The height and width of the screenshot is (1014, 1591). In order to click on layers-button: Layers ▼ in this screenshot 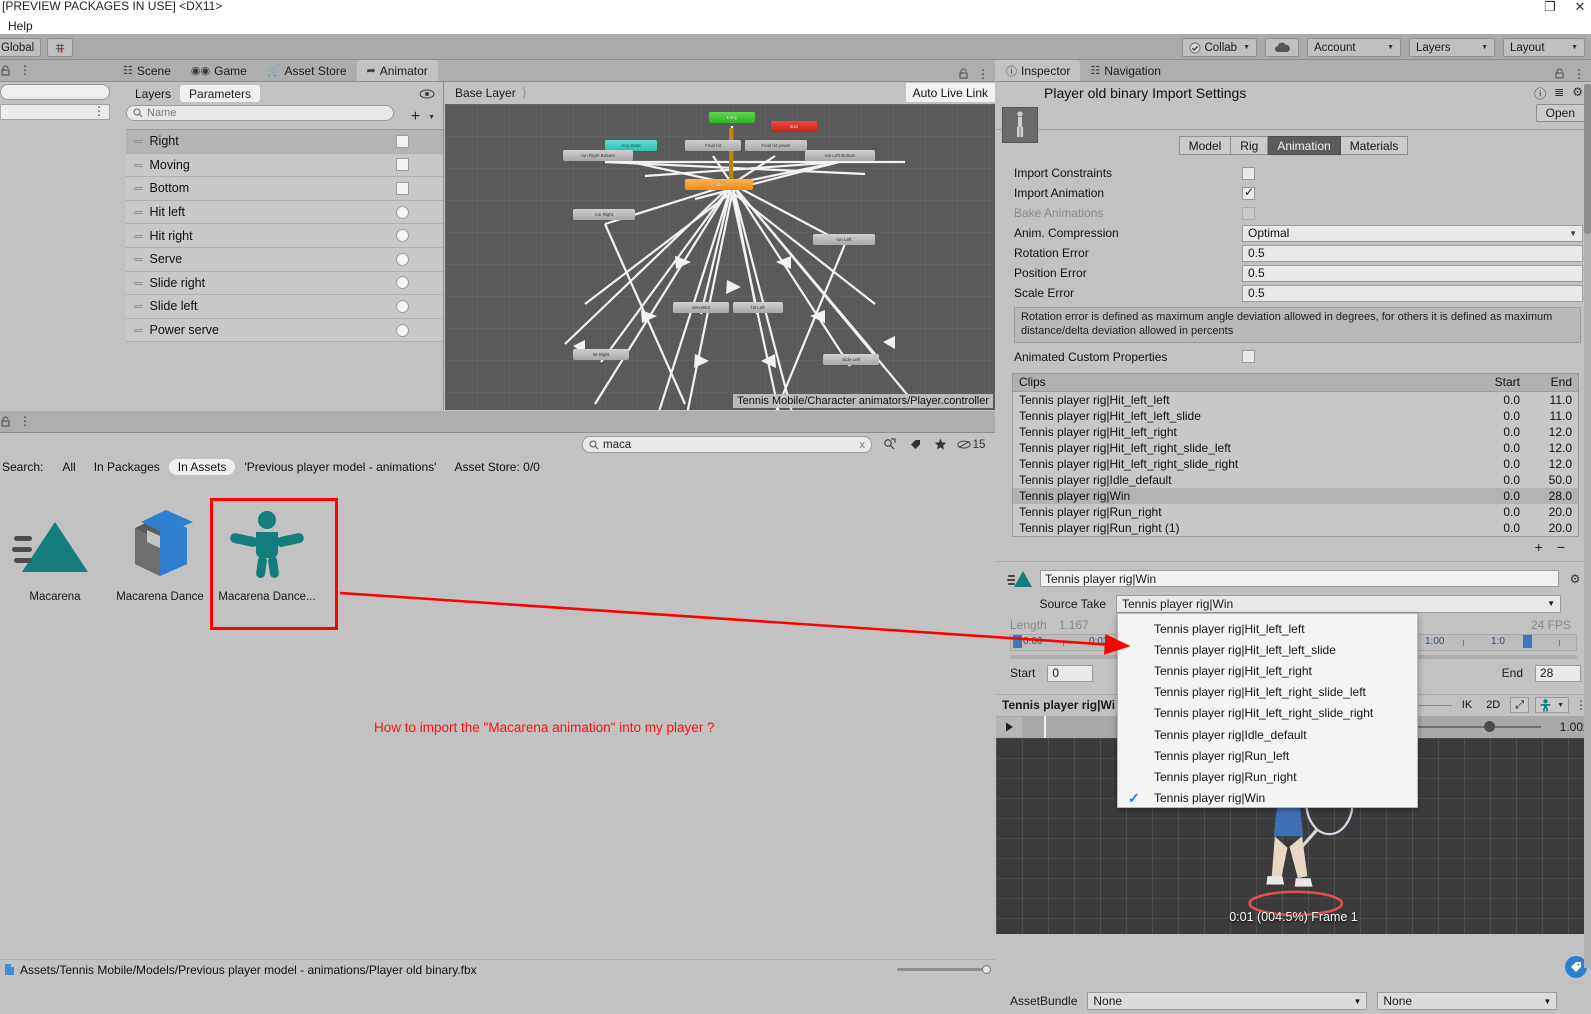, I will do `click(1452, 47)`.